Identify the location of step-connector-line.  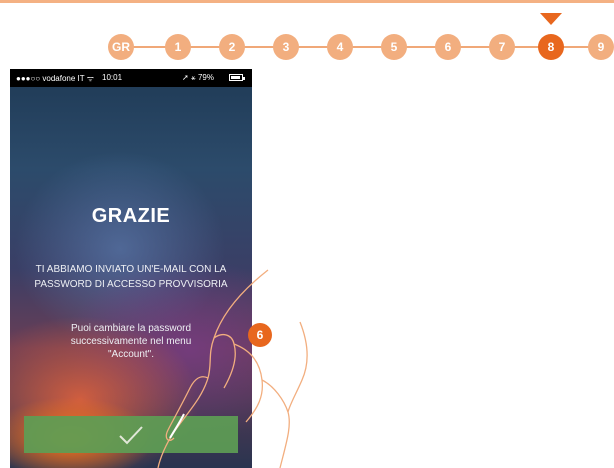
(358, 47).